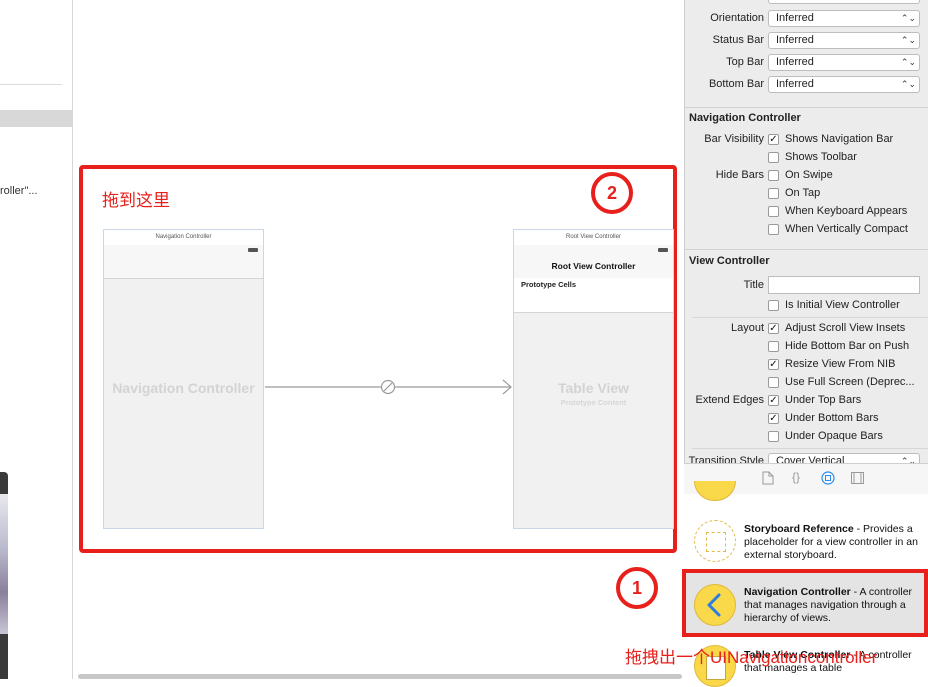 This screenshot has width=928, height=687. I want to click on when-keyboard-appears-label: When Keyboard Appears, so click(846, 211).